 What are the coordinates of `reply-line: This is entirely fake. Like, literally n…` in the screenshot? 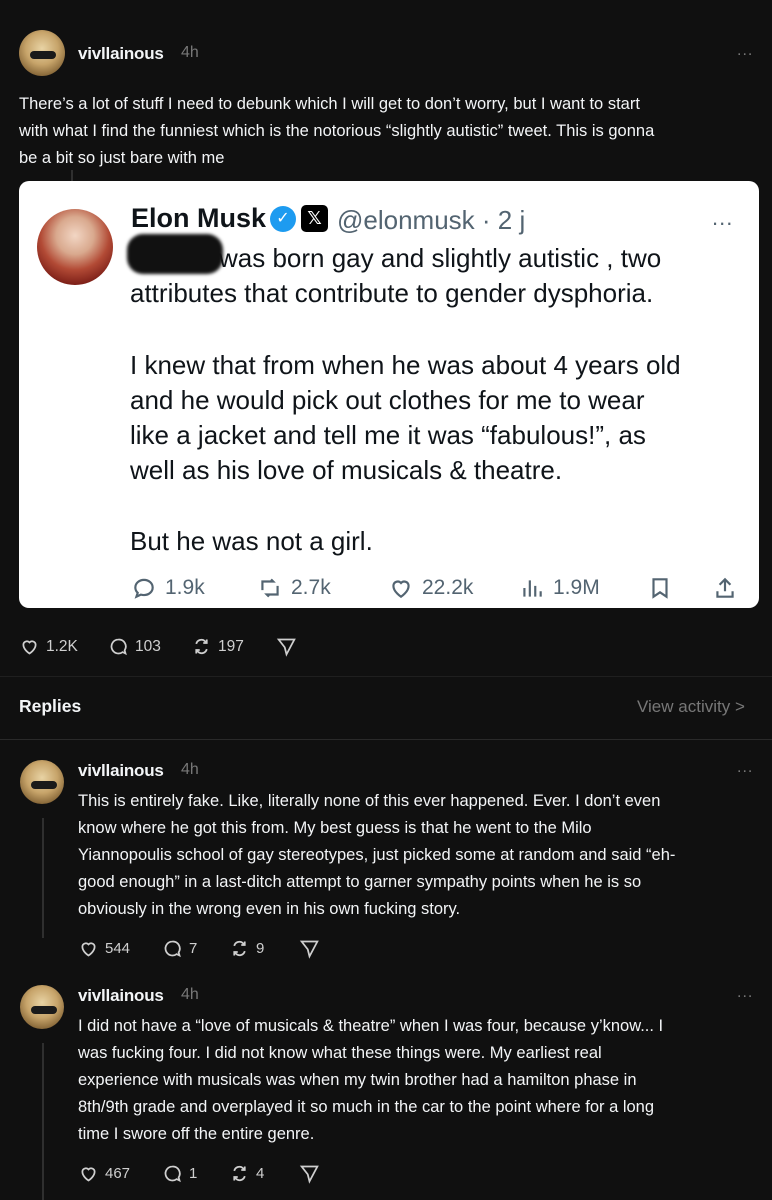 It's located at (369, 801).